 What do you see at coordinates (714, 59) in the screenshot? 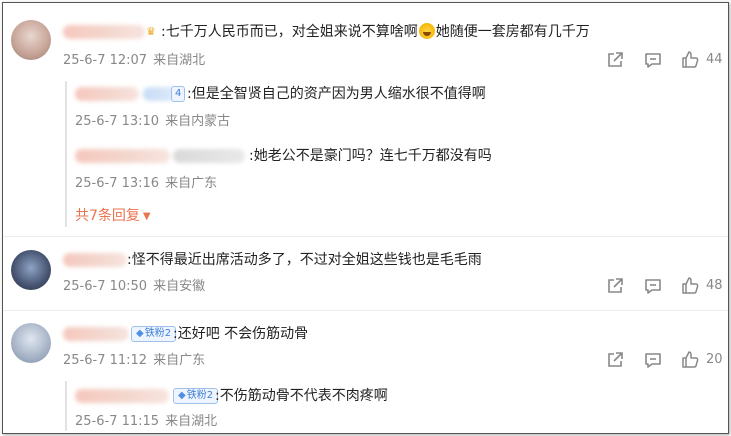
I see `like-count: 44` at bounding box center [714, 59].